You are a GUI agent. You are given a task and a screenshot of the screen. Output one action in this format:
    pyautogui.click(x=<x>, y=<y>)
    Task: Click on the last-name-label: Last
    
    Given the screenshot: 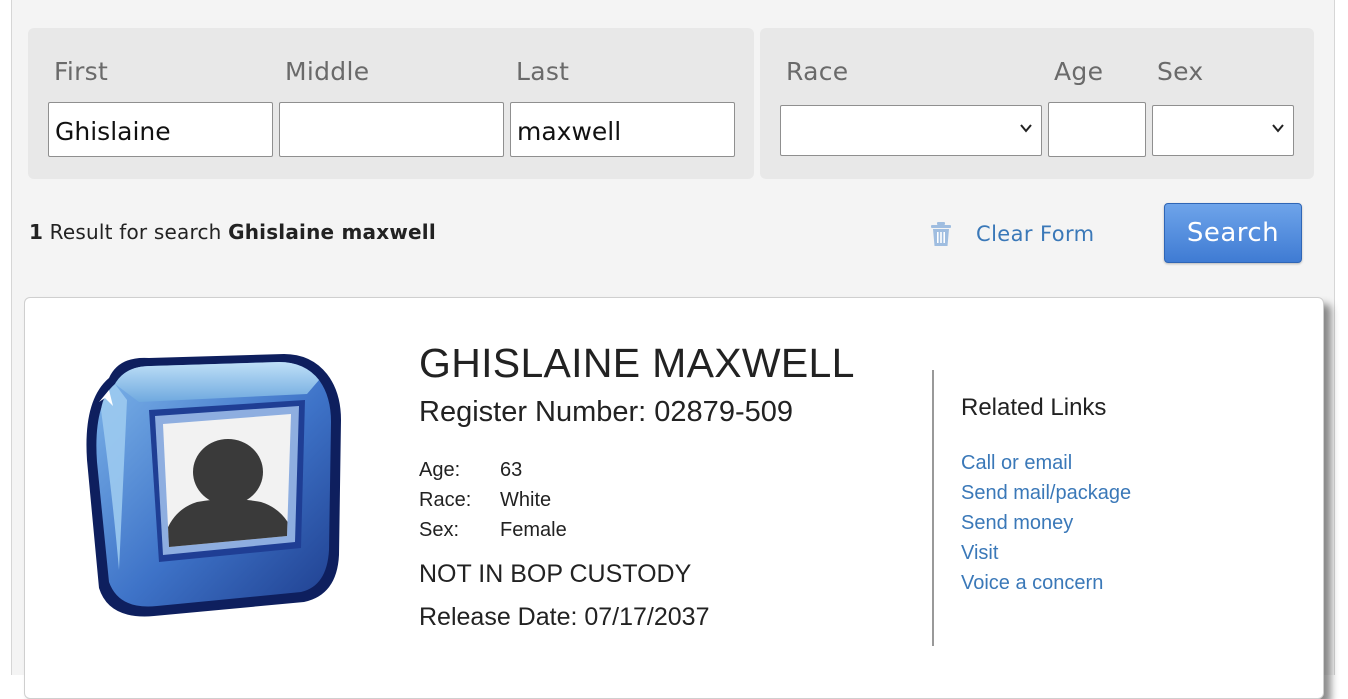 What is the action you would take?
    pyautogui.click(x=543, y=71)
    